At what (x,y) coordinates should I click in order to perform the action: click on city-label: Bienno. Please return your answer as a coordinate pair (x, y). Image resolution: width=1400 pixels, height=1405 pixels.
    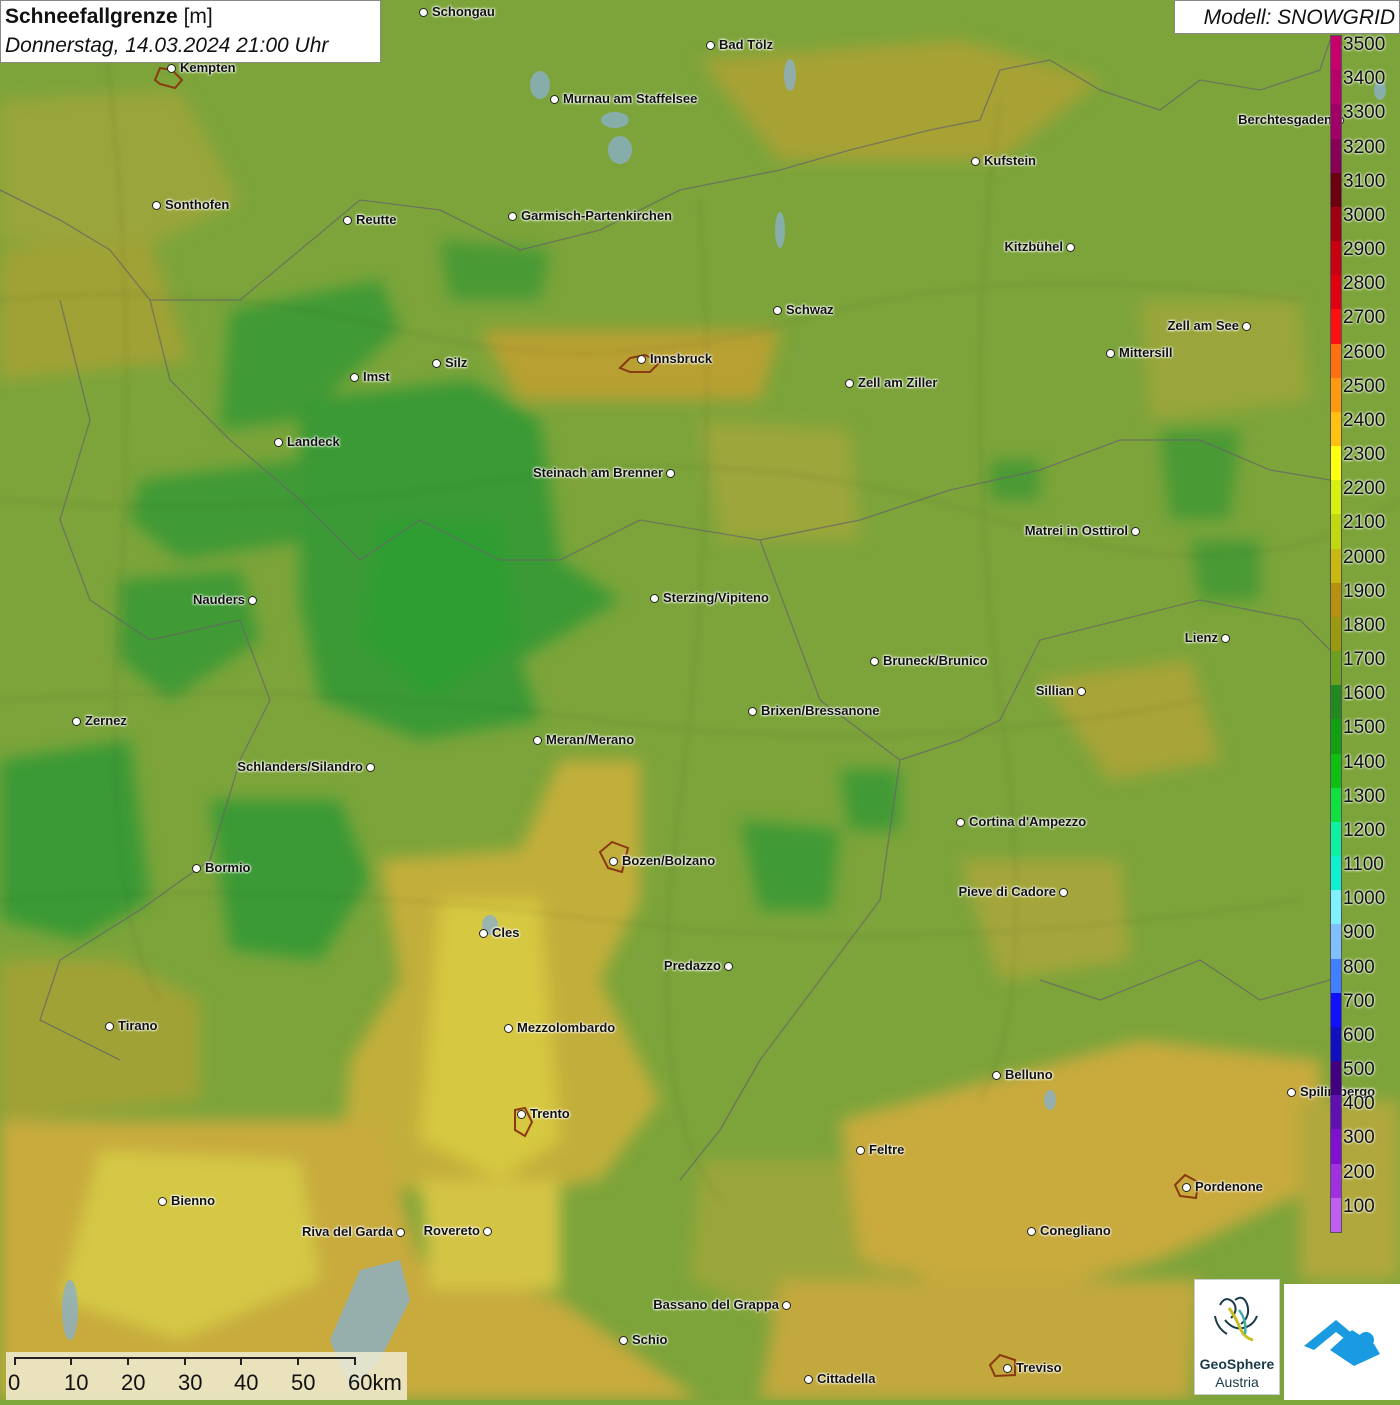
    Looking at the image, I should click on (193, 1200).